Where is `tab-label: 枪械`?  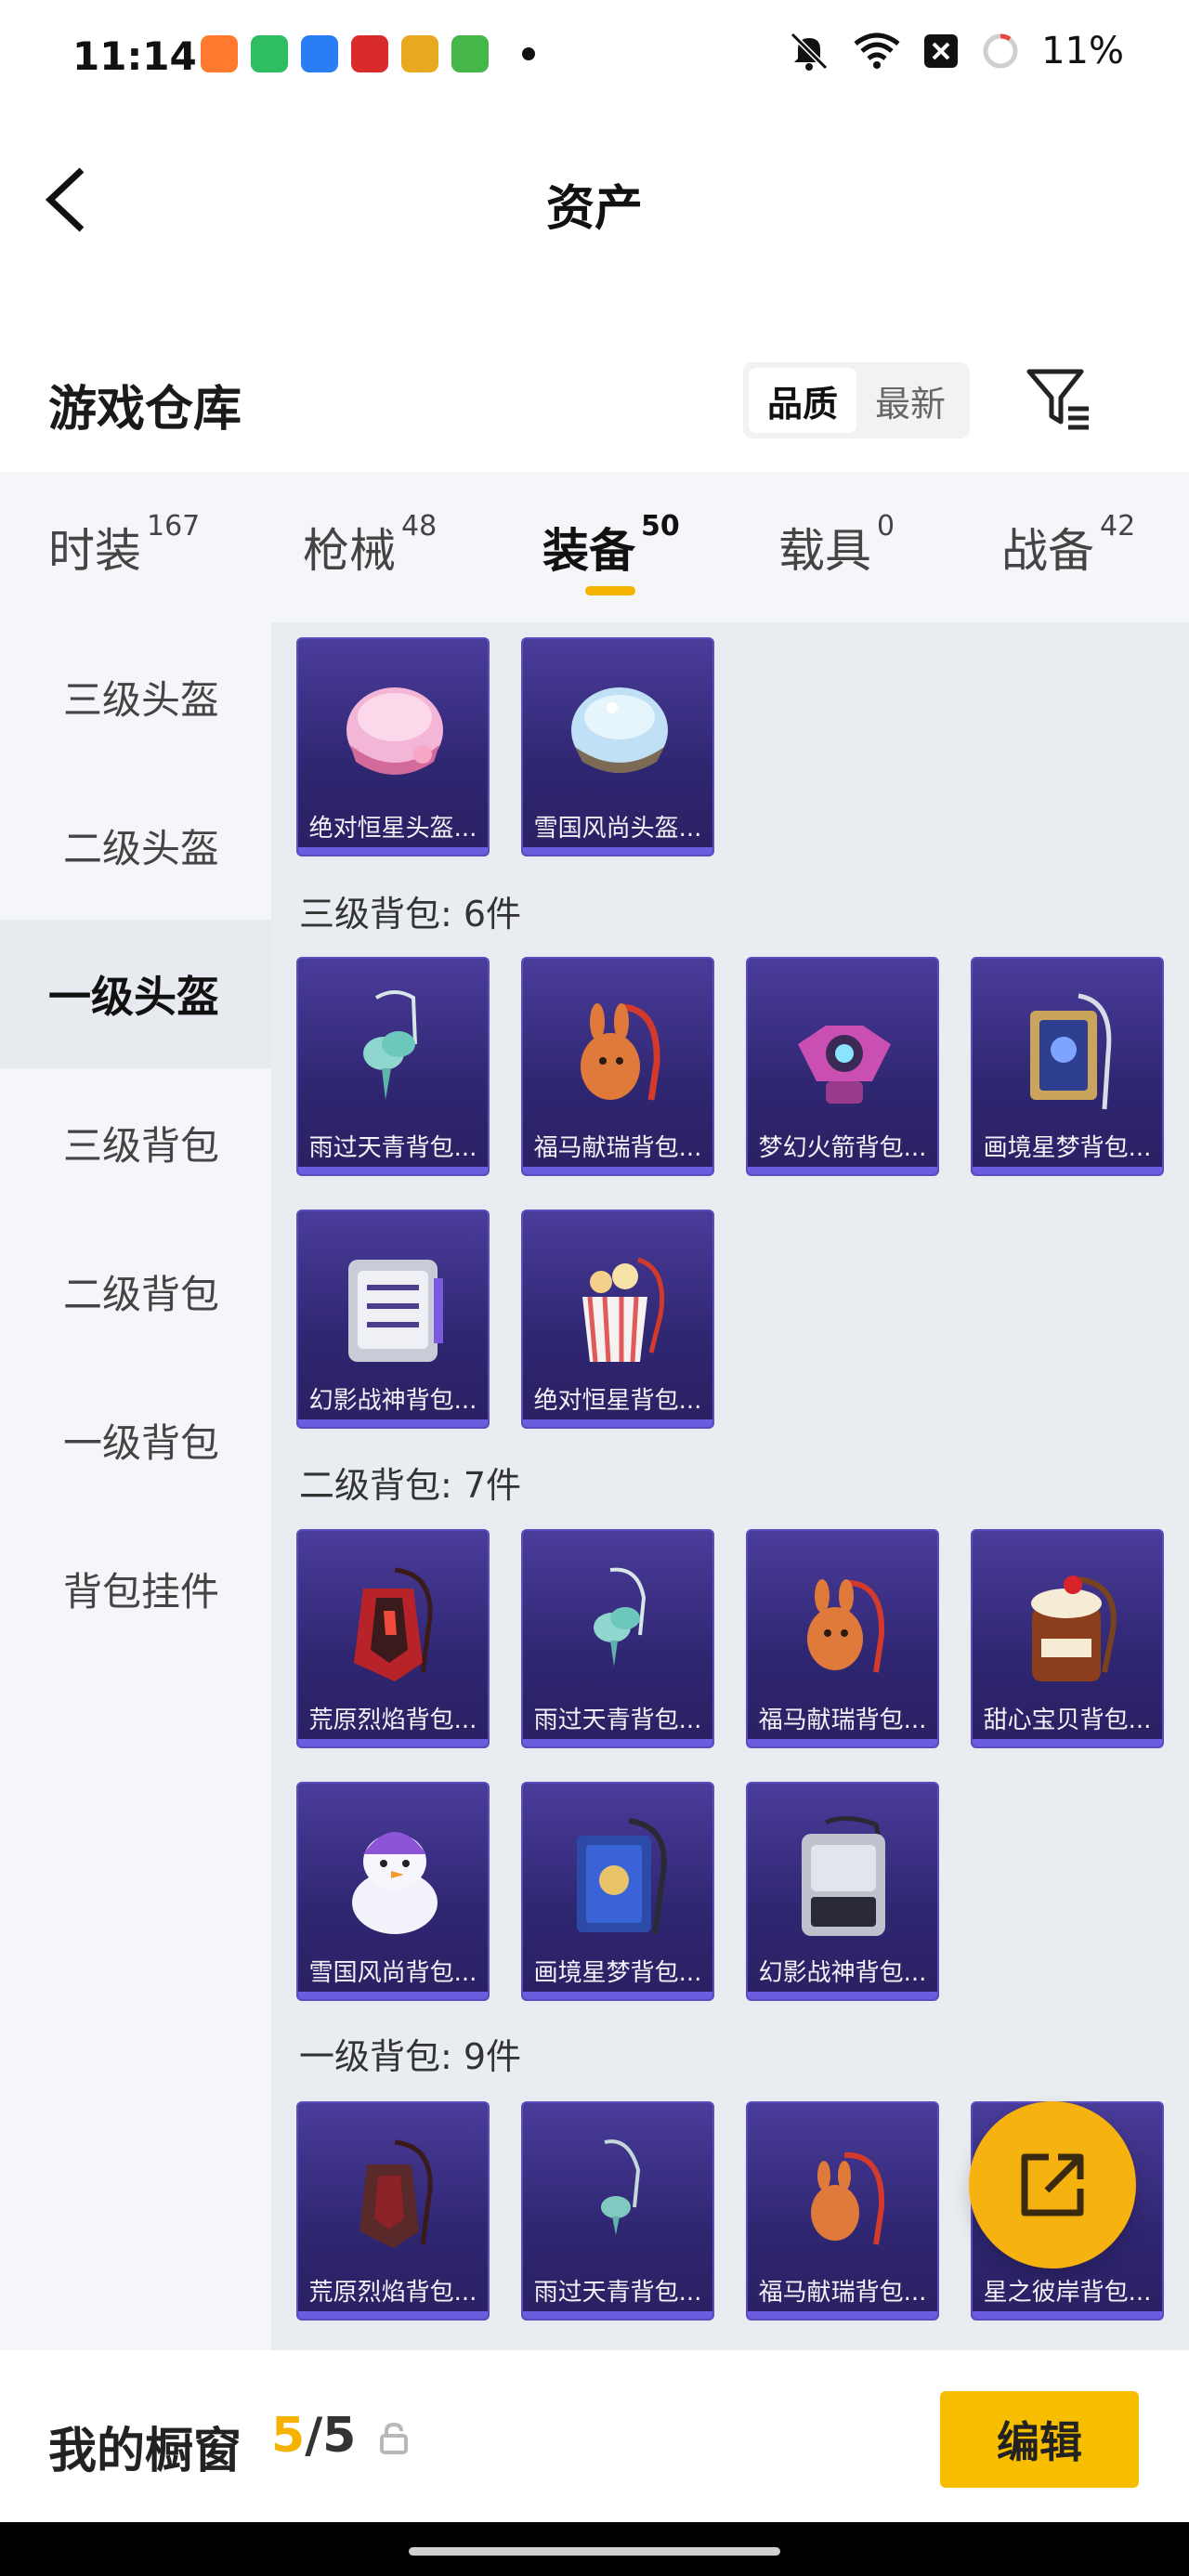
tab-label: 枪械 is located at coordinates (350, 551).